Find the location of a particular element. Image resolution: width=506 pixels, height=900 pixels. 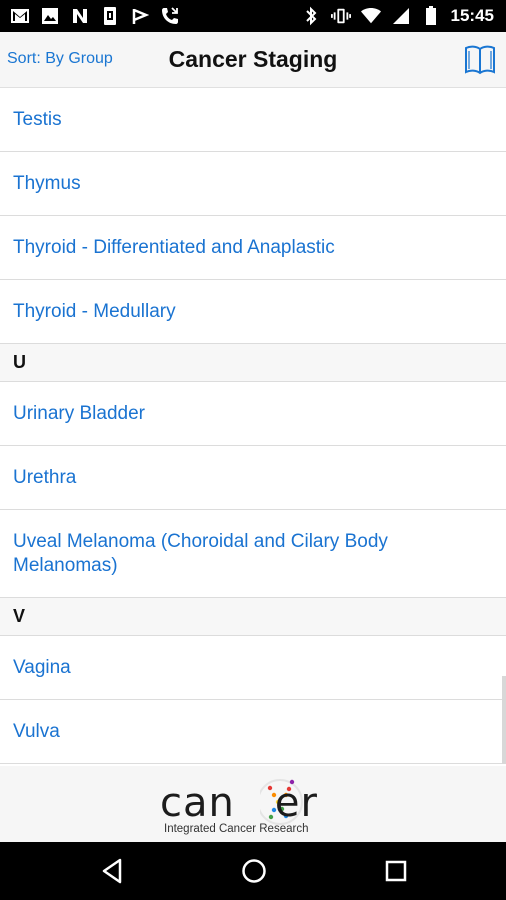

section-header: U is located at coordinates (253, 363).